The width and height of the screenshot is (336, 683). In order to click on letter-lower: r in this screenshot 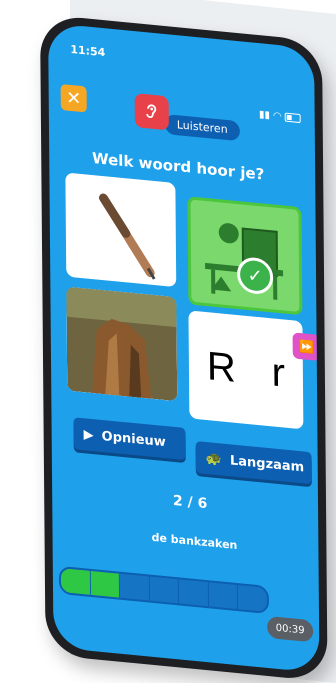, I will do `click(278, 373)`.